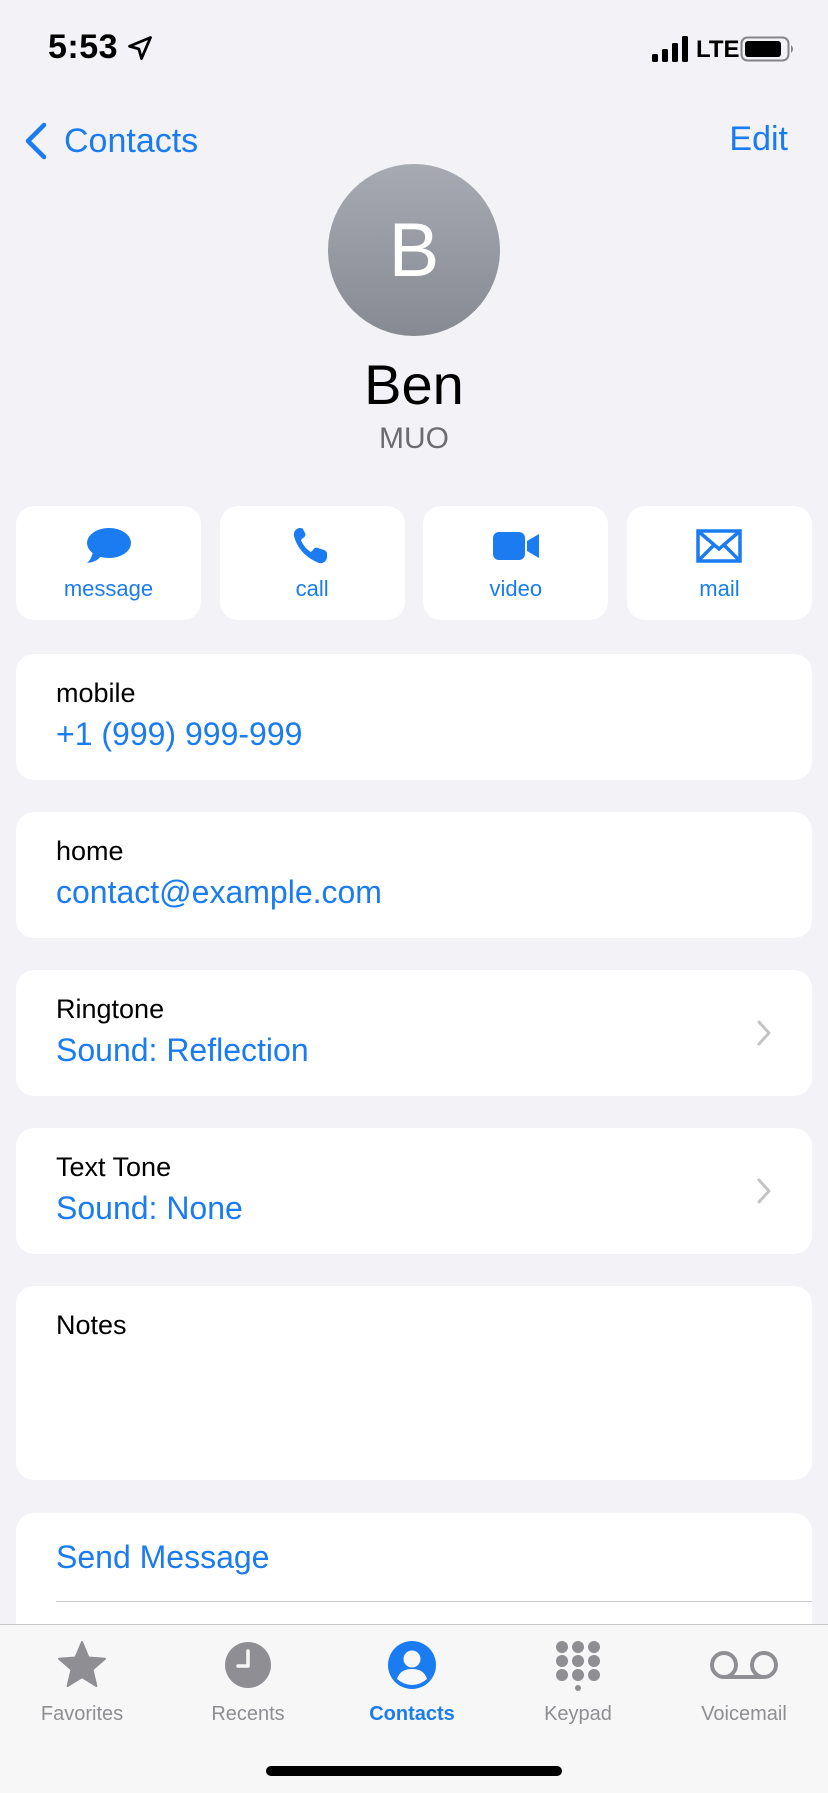 Image resolution: width=828 pixels, height=1793 pixels. Describe the element at coordinates (414, 717) in the screenshot. I see `mobile-phone-card: mobile +1 (999) 999-999` at that location.